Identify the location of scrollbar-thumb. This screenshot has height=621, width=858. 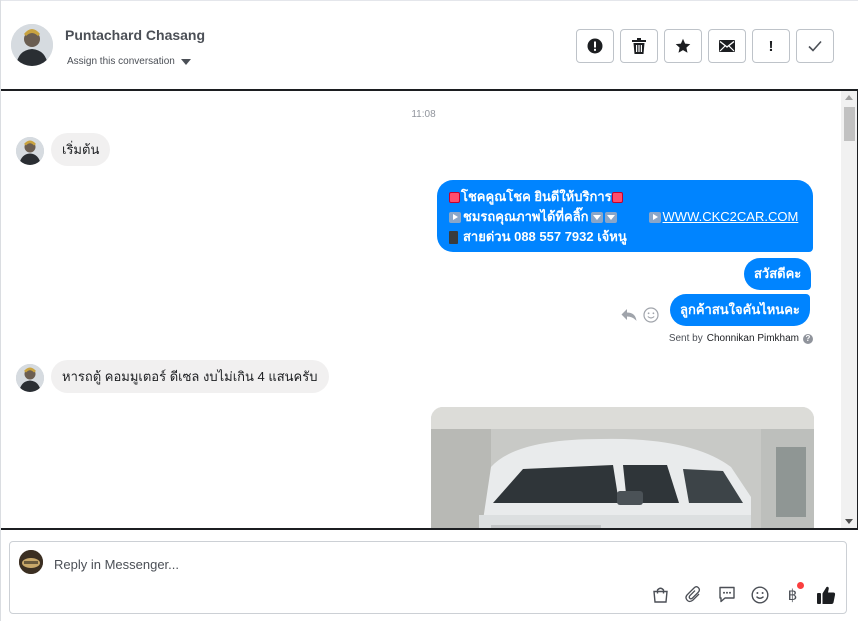
(849, 124).